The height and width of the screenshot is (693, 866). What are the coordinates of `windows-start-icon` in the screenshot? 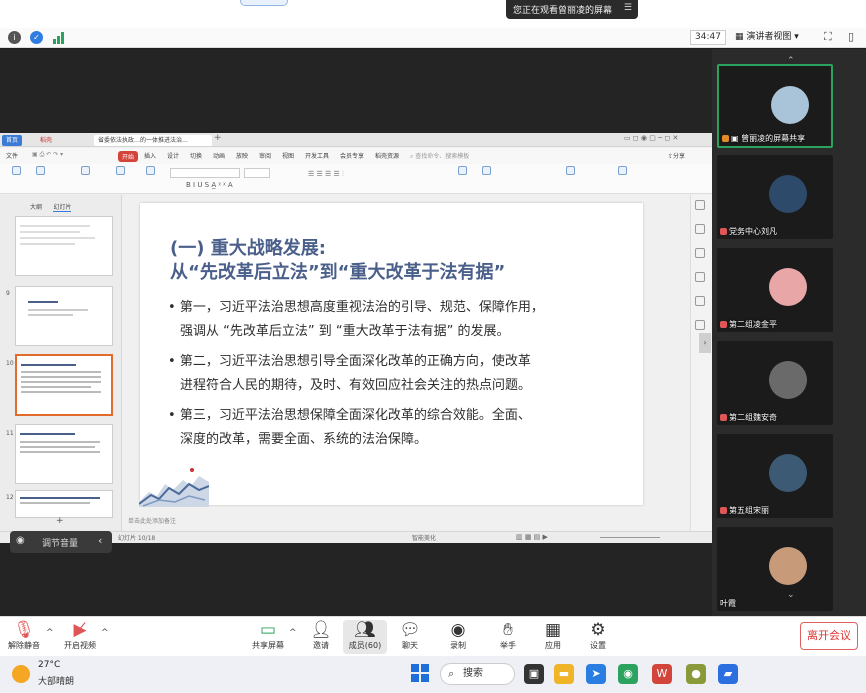 It's located at (420, 673).